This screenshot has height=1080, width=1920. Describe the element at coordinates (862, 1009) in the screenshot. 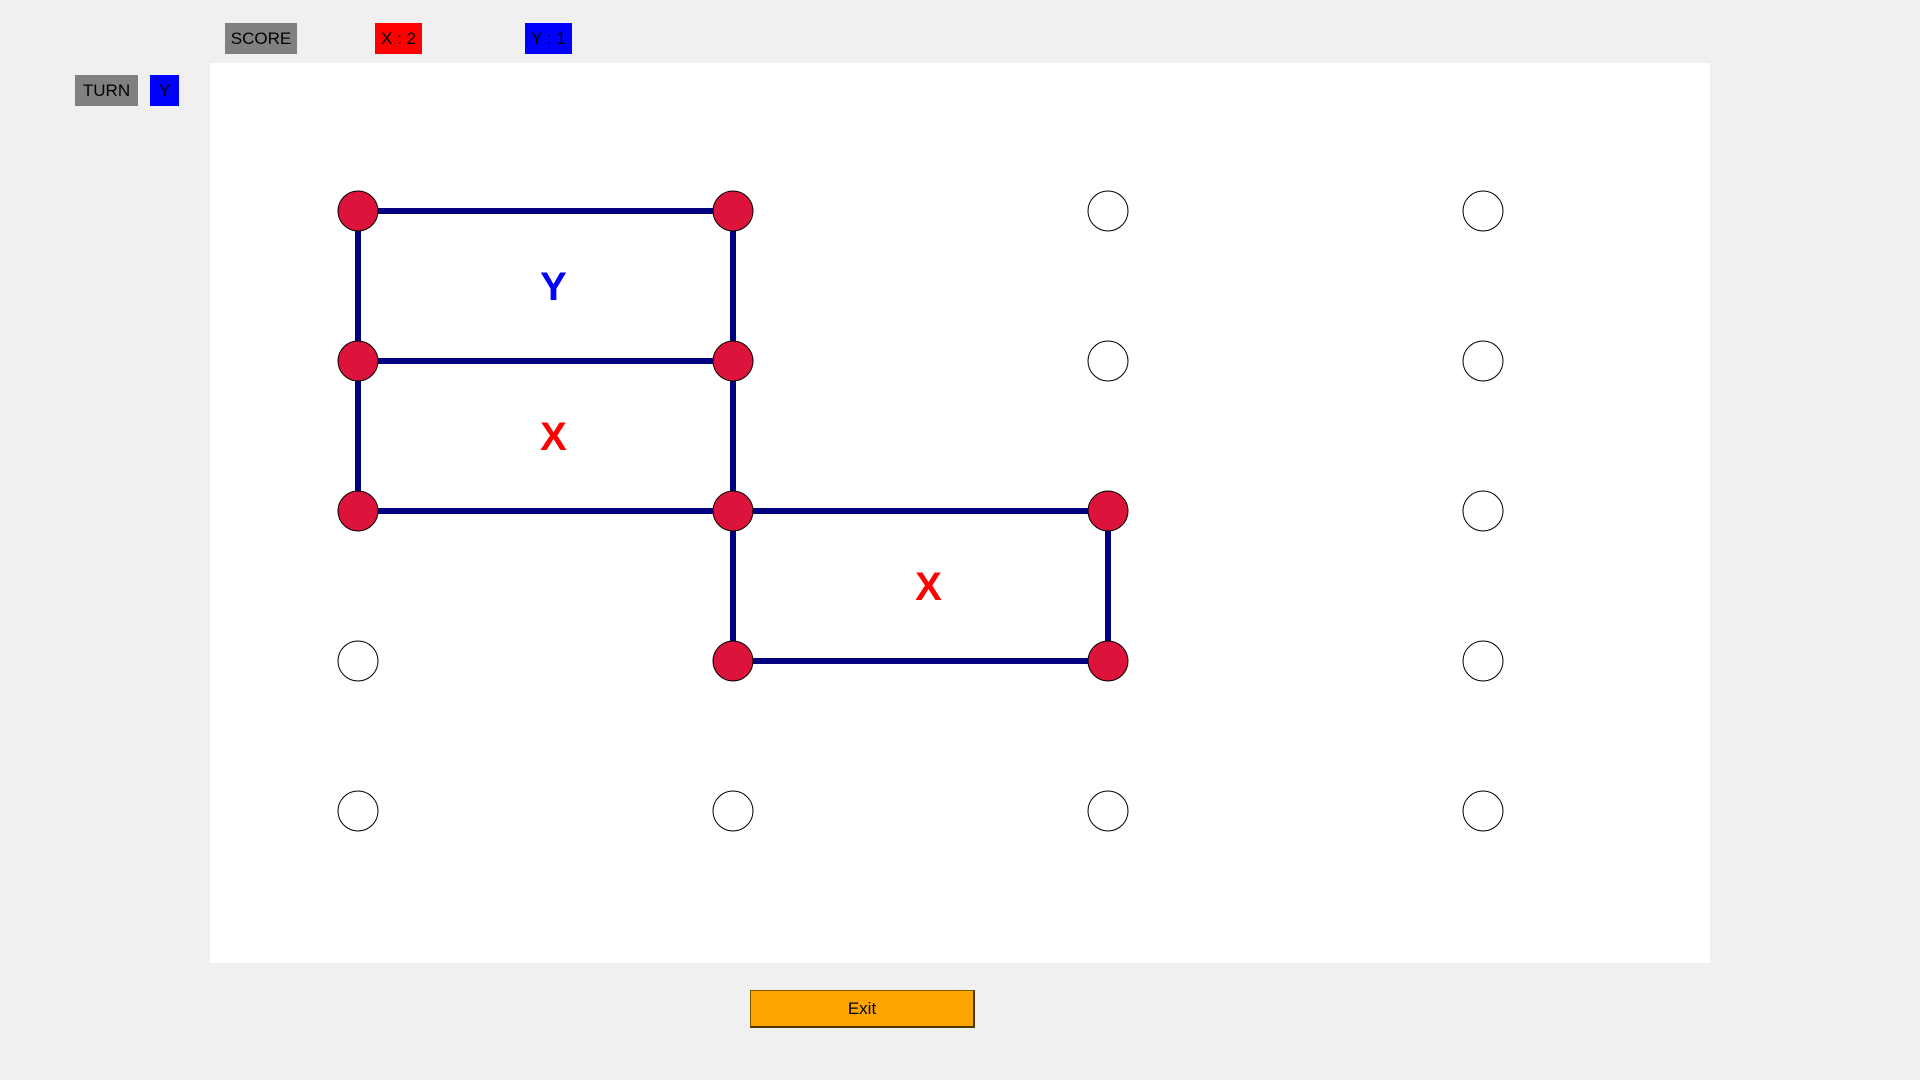

I see `exit-button: Exit` at that location.